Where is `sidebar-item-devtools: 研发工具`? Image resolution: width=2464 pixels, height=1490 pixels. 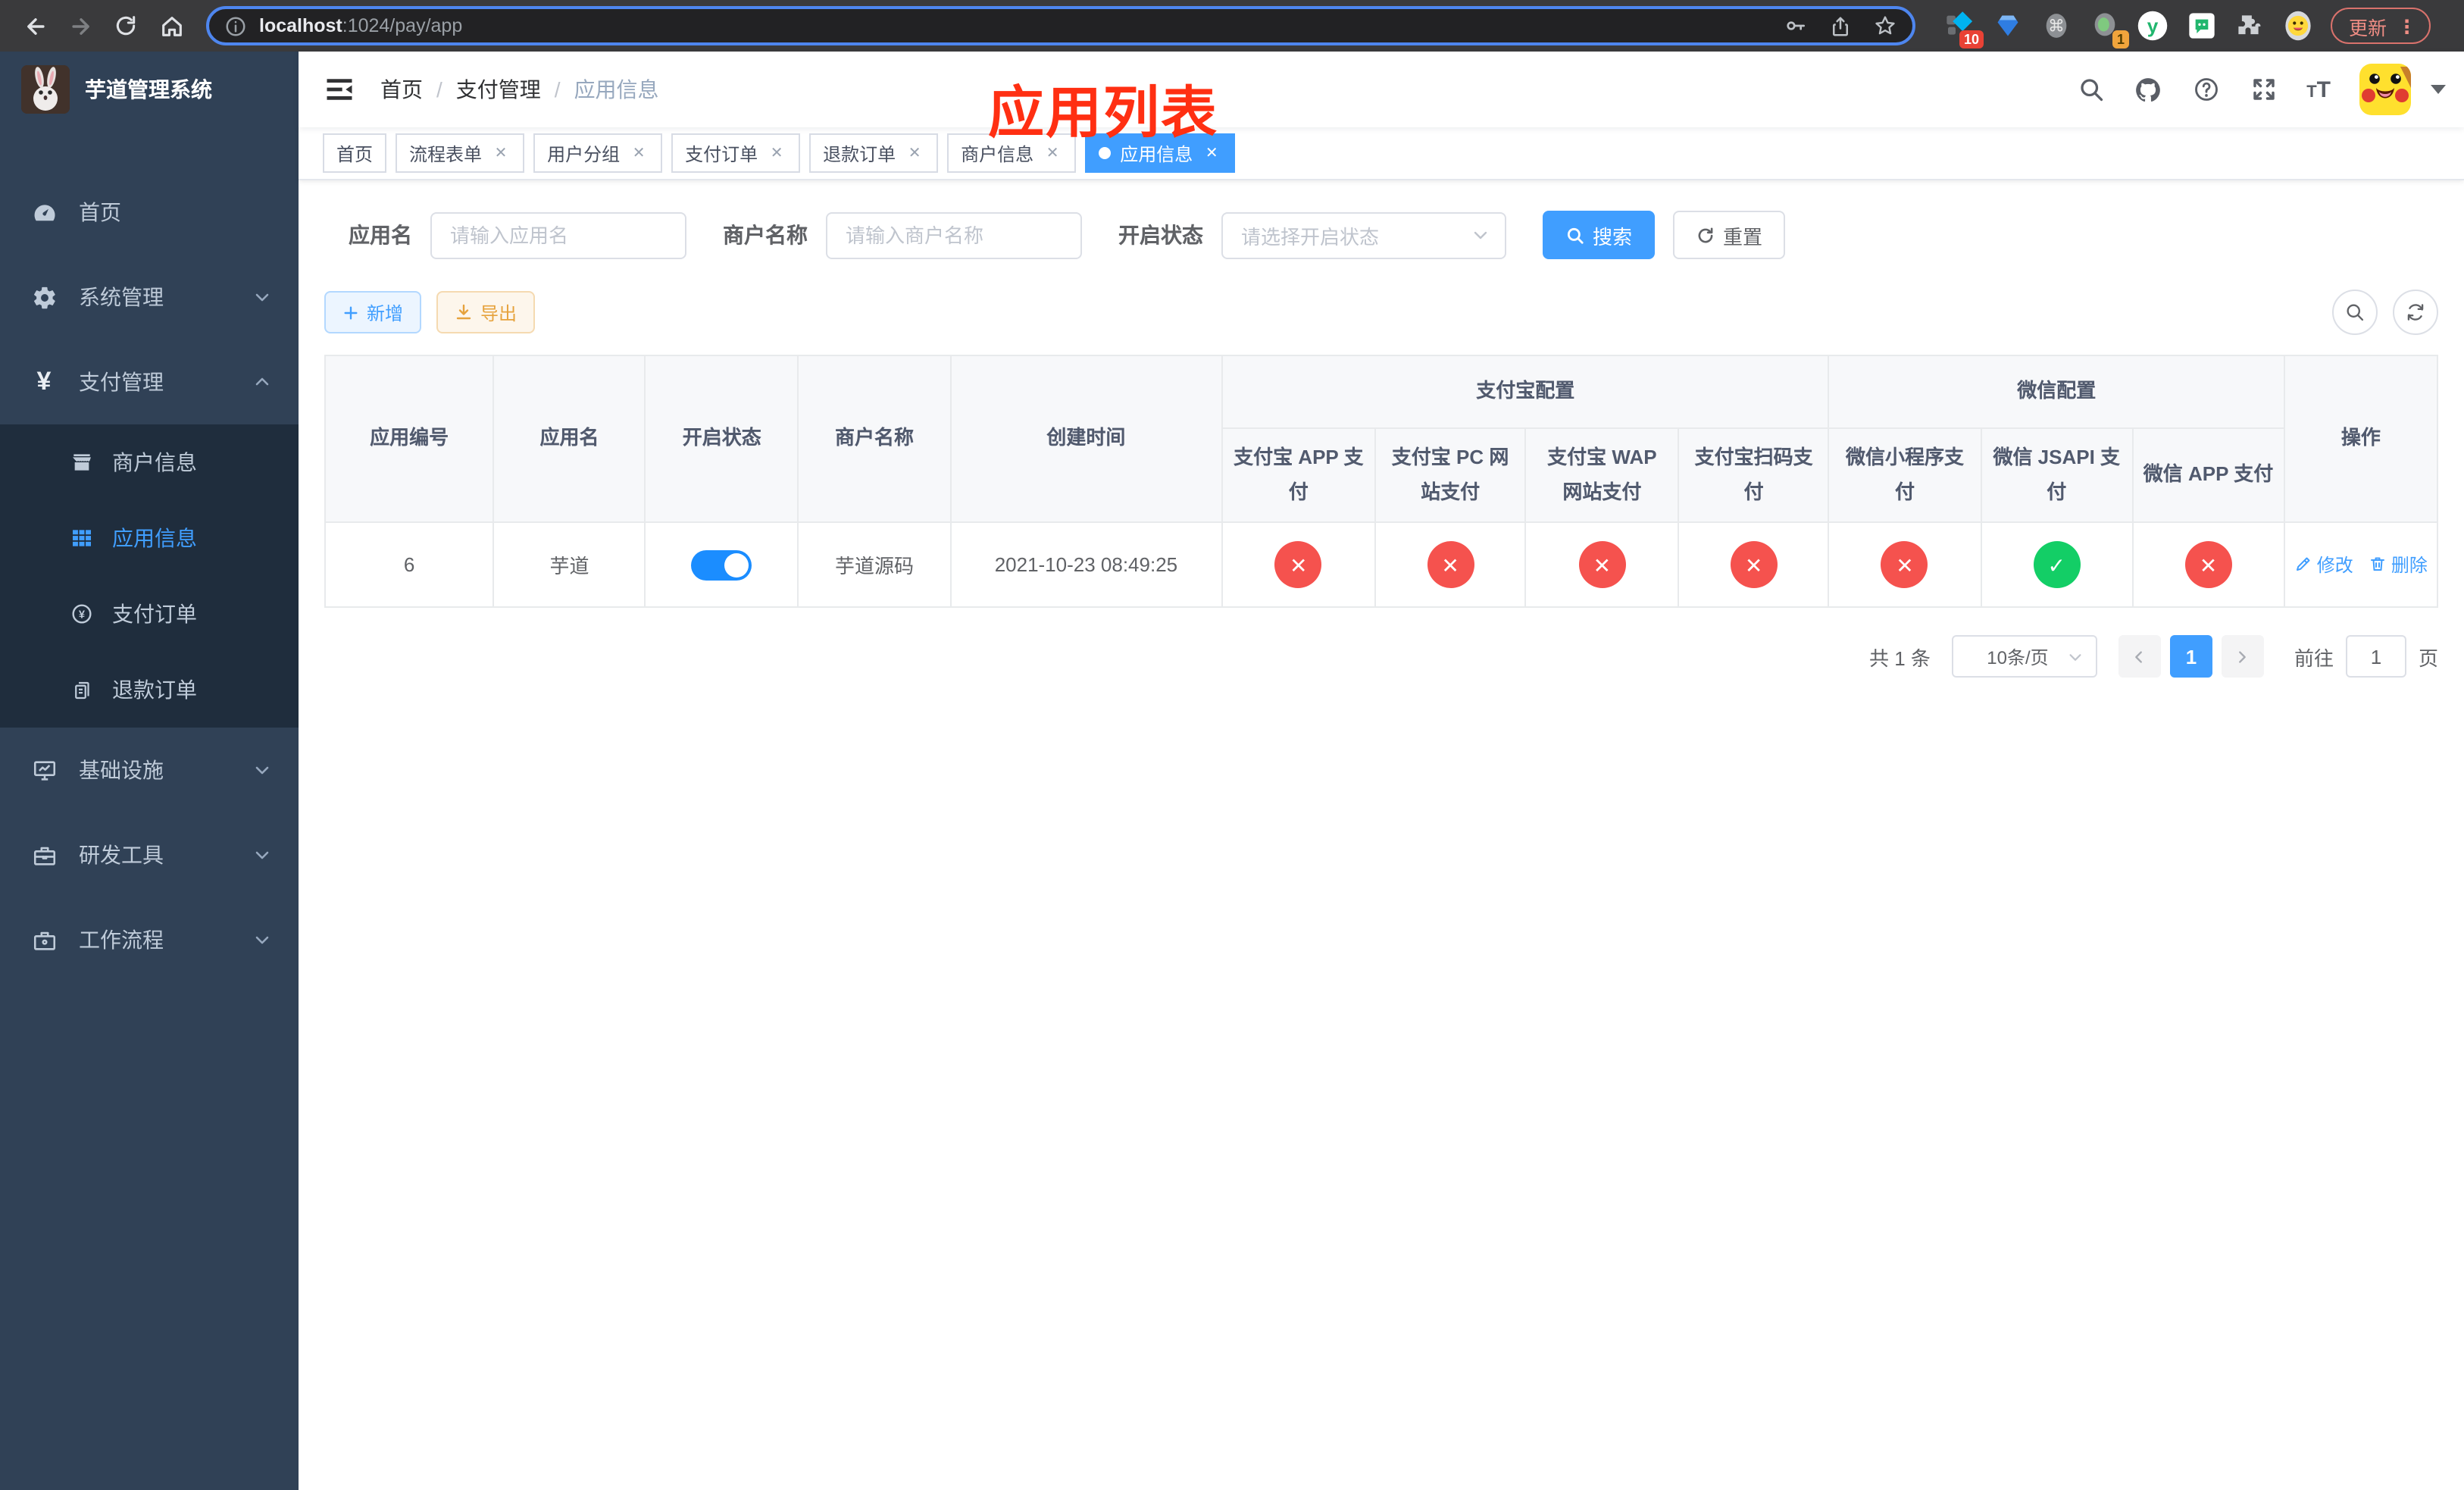
sidebar-item-devtools: 研发工具 is located at coordinates (149, 854).